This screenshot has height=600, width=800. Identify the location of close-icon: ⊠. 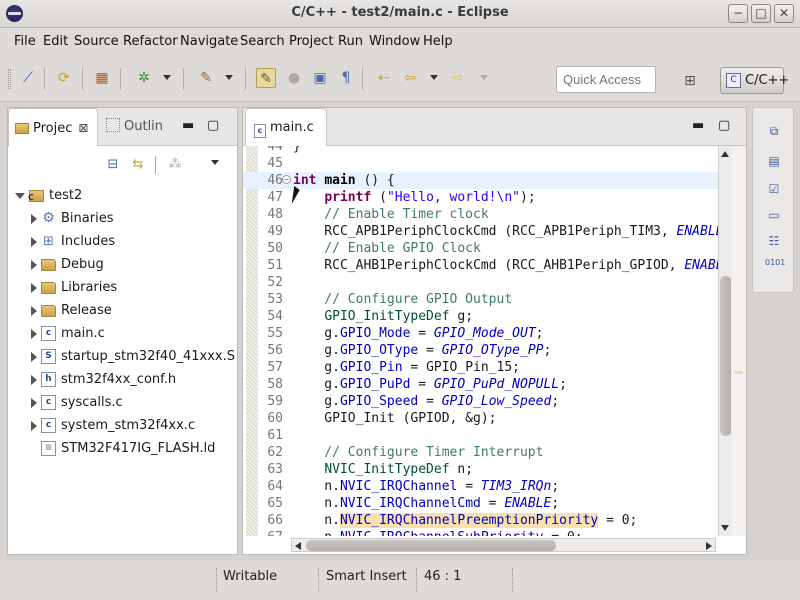
(83, 128).